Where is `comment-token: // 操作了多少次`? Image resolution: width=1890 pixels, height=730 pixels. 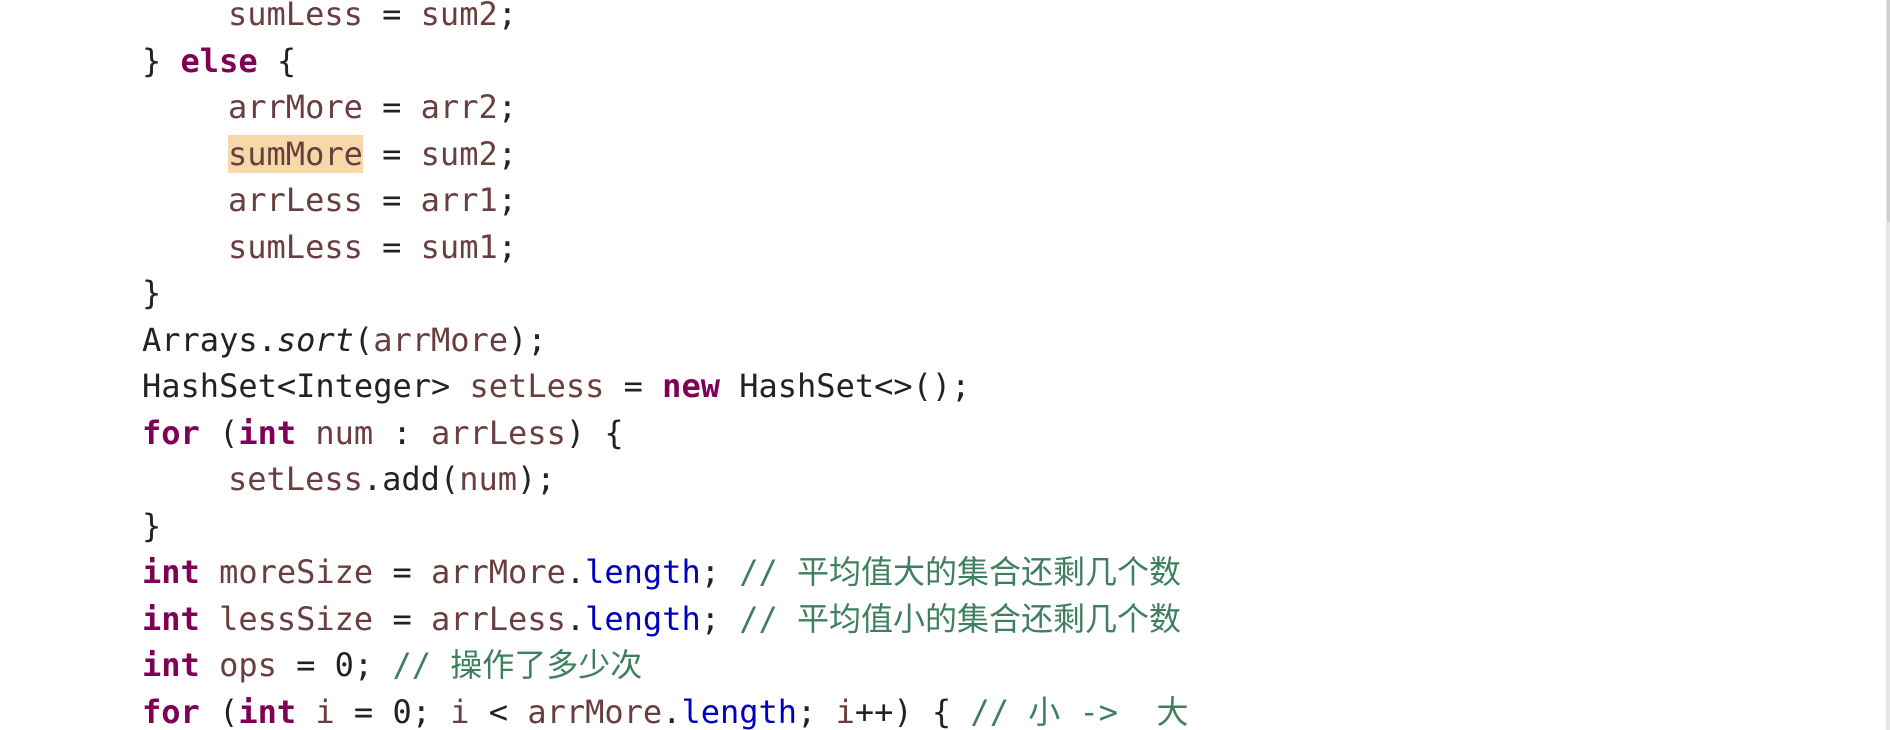
comment-token: // 操作了多少次 is located at coordinates (517, 665).